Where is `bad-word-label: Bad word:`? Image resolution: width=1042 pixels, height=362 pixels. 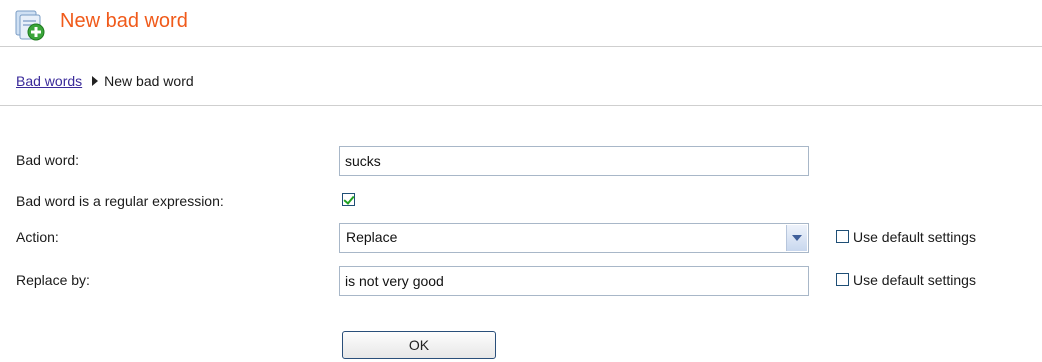 bad-word-label: Bad word: is located at coordinates (48, 160).